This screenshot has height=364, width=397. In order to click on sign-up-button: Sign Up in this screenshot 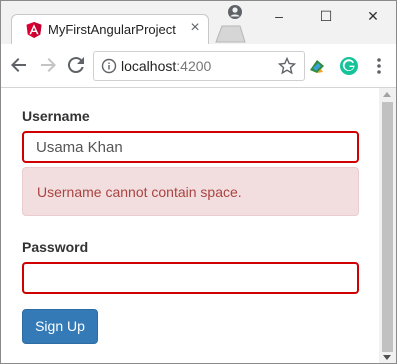, I will do `click(60, 326)`.